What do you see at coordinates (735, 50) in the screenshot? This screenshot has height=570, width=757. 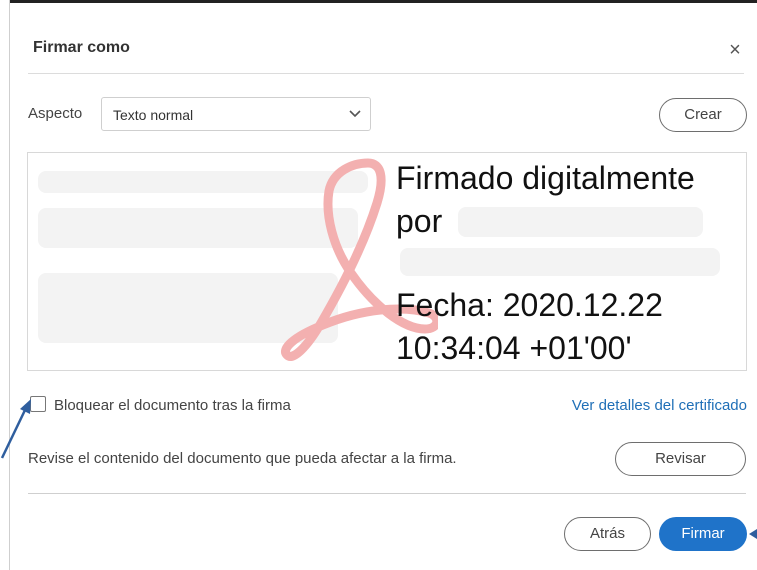 I see `close-icon: ×` at bounding box center [735, 50].